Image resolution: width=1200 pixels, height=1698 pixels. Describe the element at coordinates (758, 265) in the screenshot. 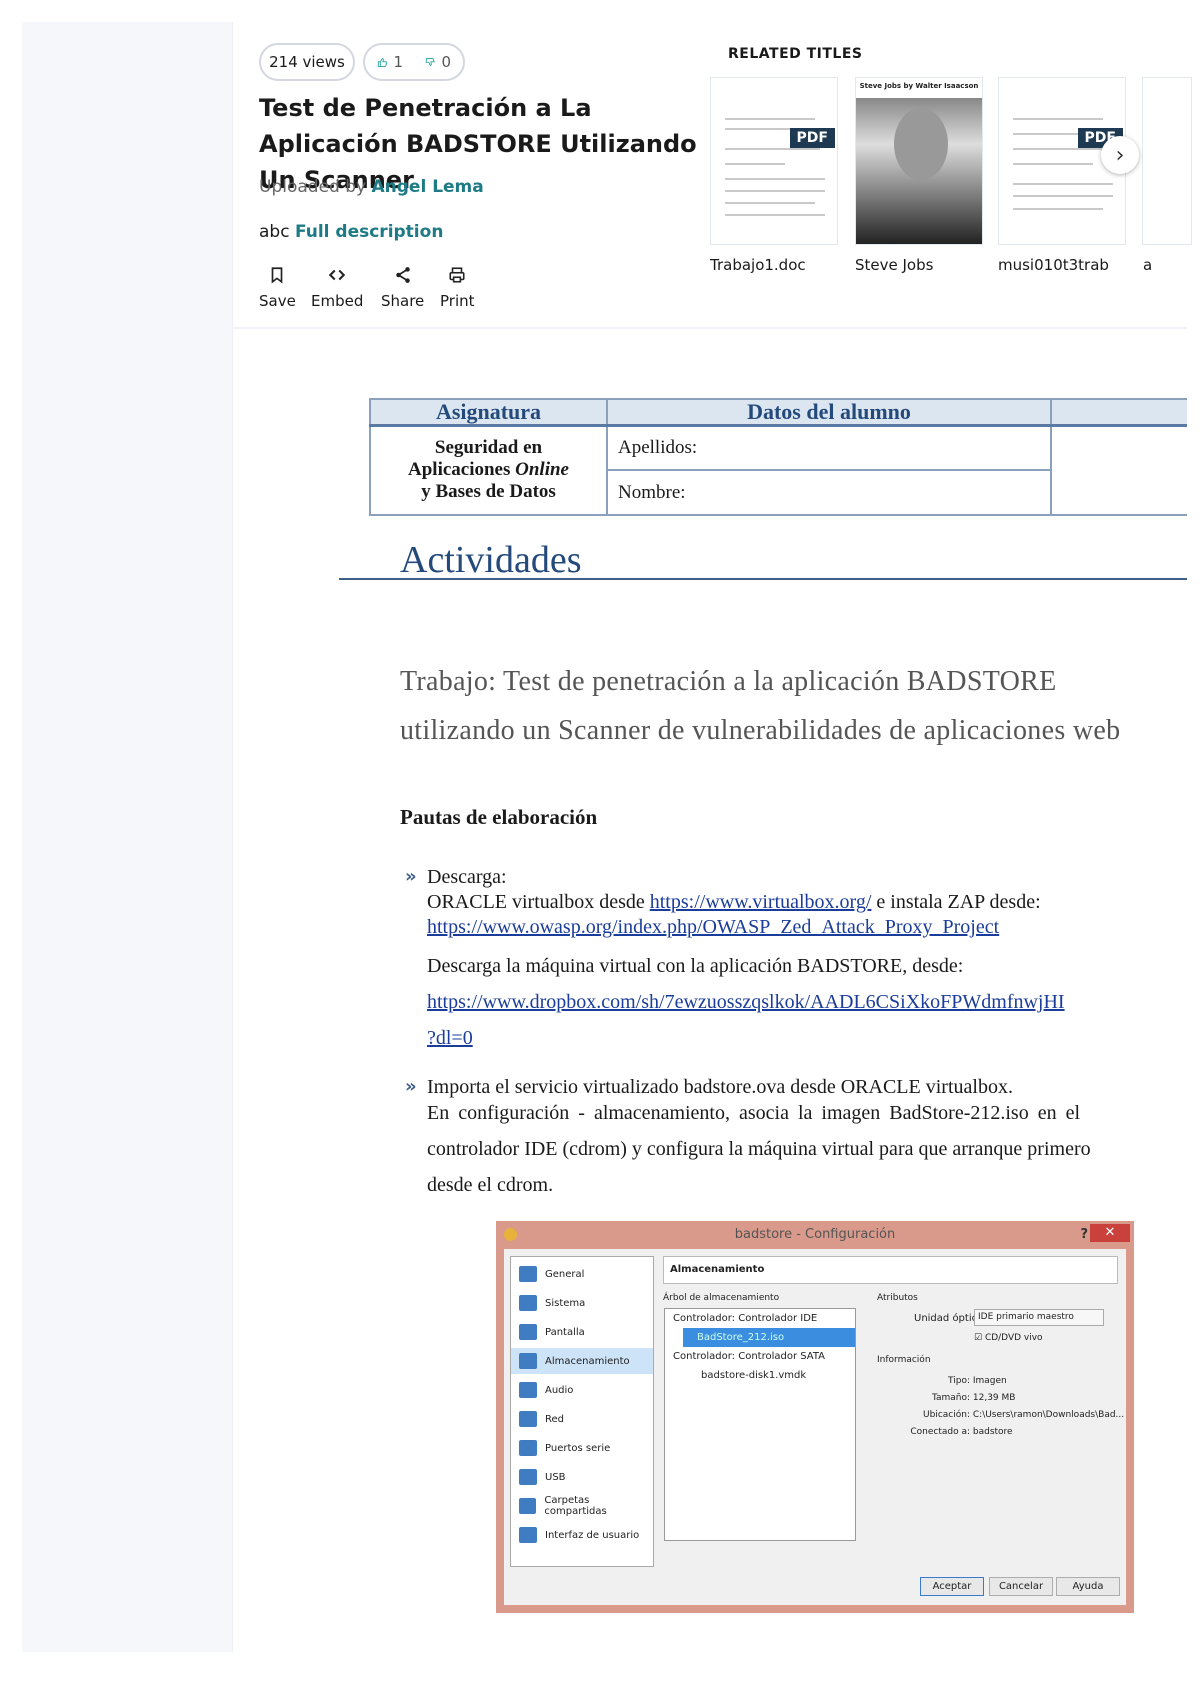

I see `related-title: Trabajo1.doc` at that location.